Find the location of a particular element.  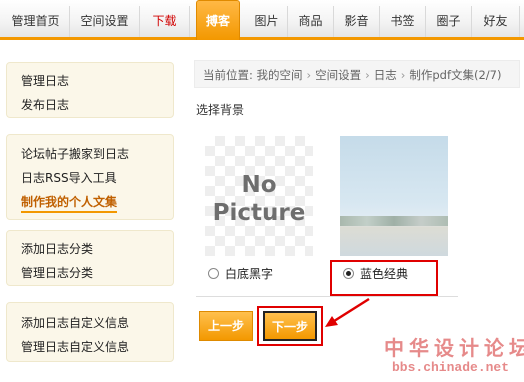

sidebar-item-publish-log: 发布日志 is located at coordinates (45, 104).